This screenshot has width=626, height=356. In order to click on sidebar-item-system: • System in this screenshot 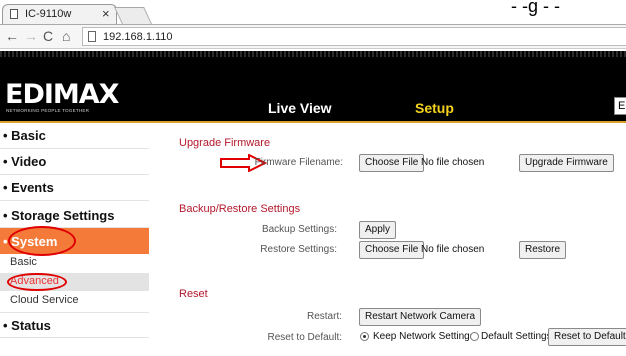, I will do `click(74, 241)`.